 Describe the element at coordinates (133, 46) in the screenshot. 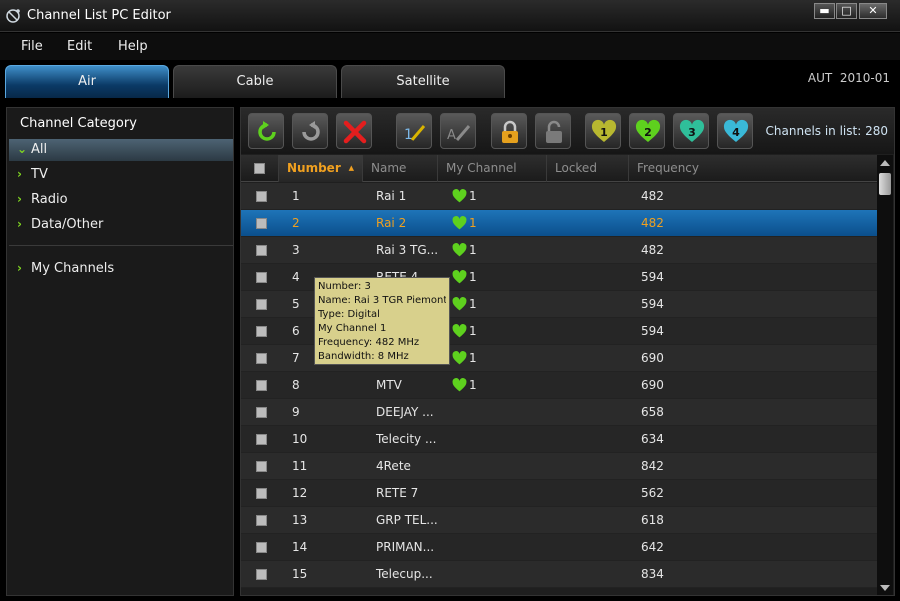

I see `menu-help: Help` at that location.